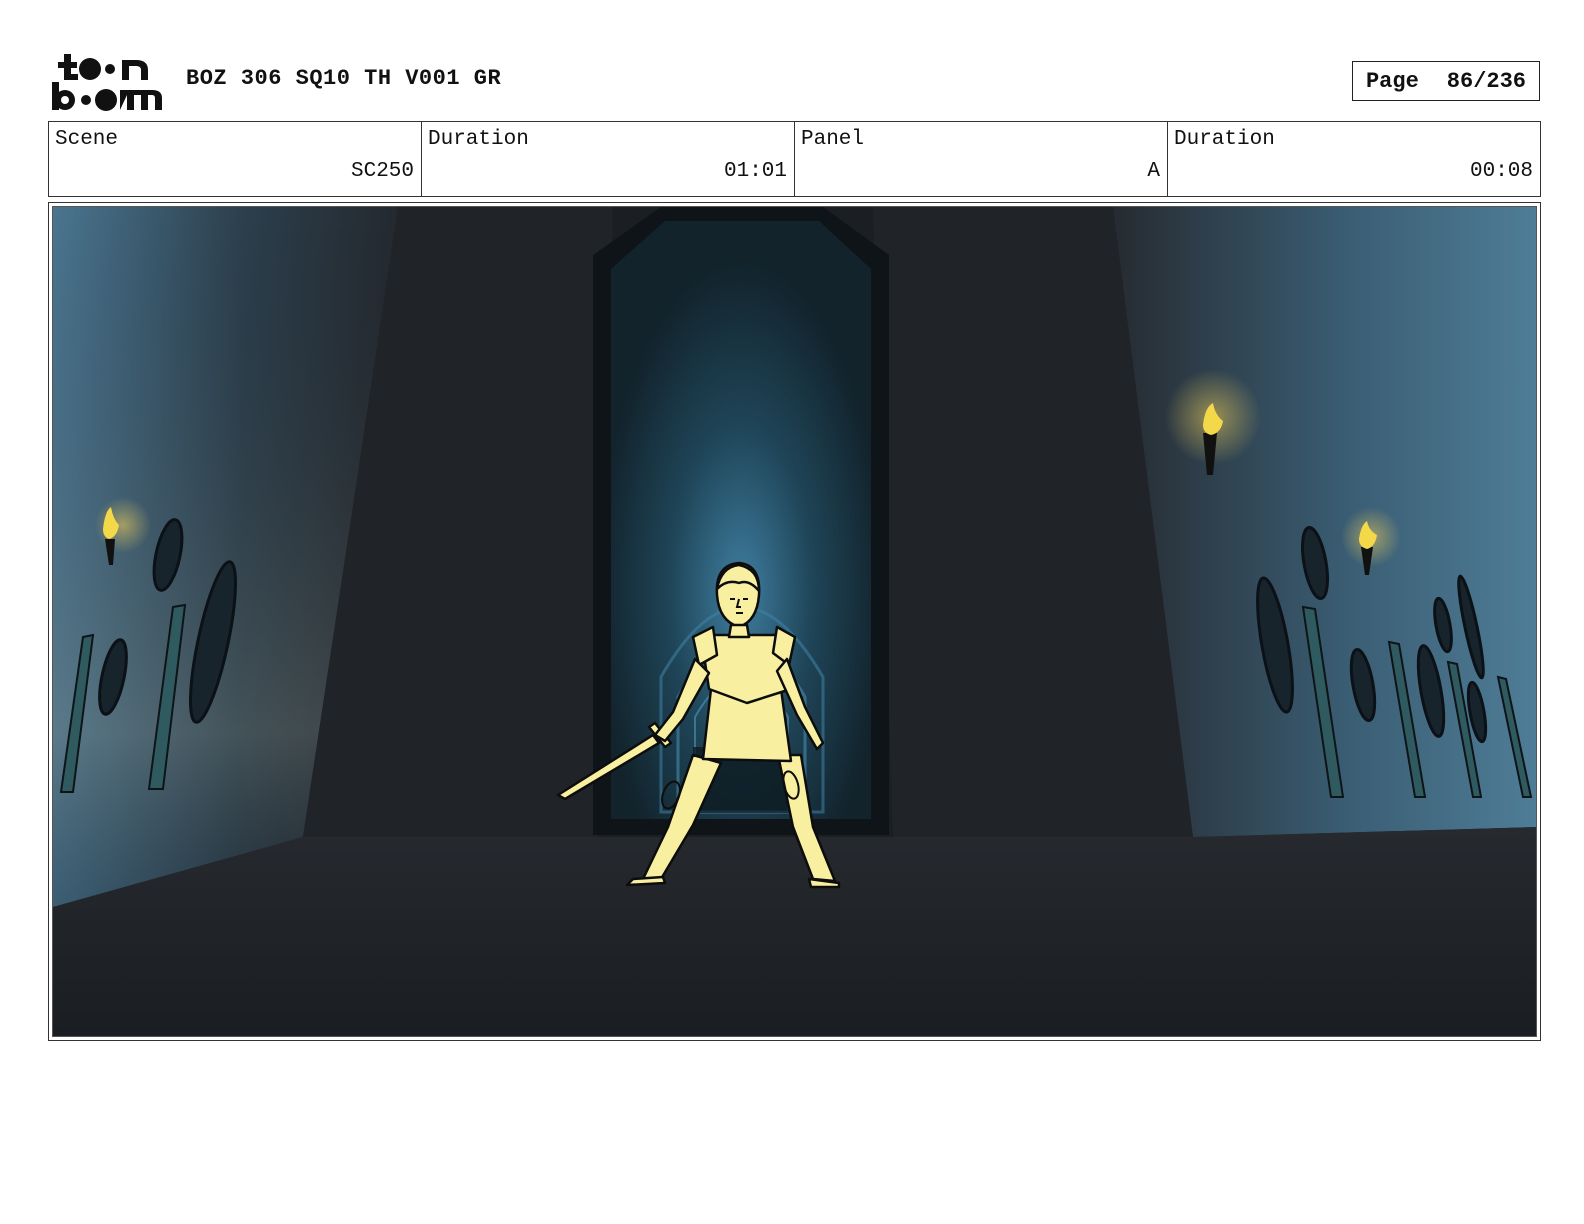 The width and height of the screenshot is (1584, 1224). Describe the element at coordinates (1501, 171) in the screenshot. I see `panel-duration-value: 00:08` at that location.